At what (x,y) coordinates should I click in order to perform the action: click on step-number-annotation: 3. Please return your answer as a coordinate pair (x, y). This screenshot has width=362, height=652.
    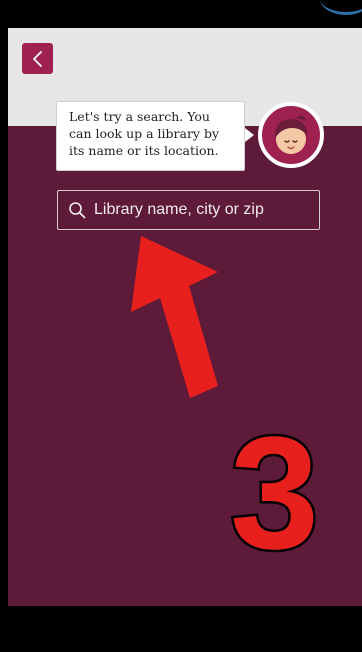
    Looking at the image, I should click on (274, 492).